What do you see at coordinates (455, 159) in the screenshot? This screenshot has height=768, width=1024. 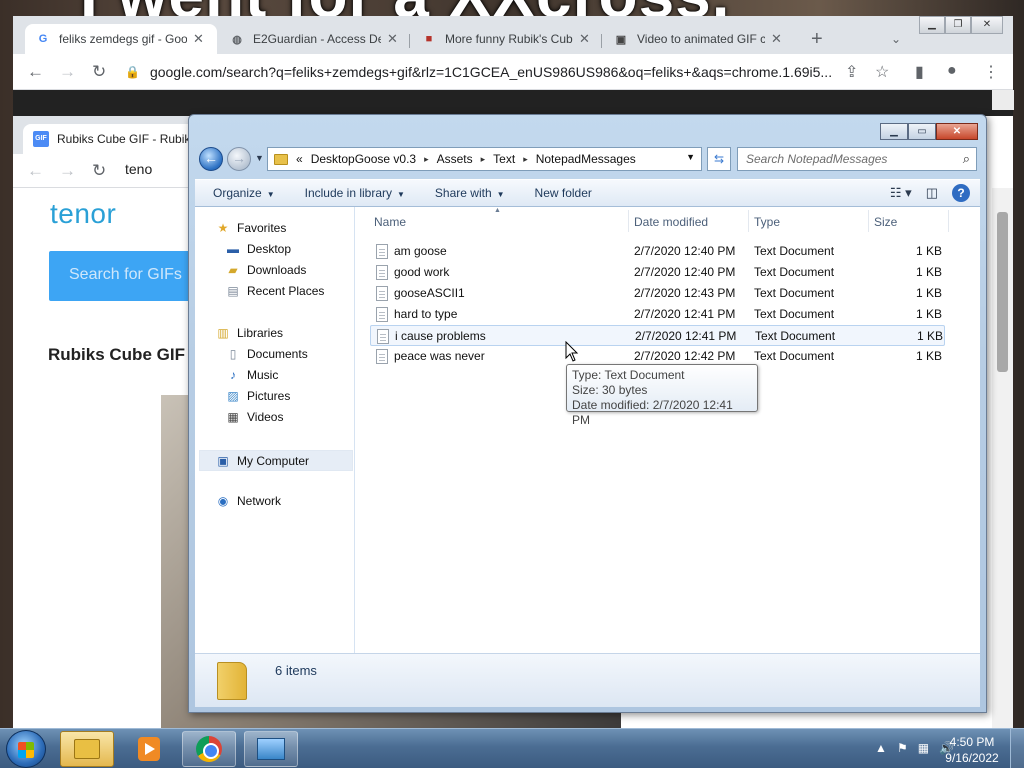 I see `breadcrumb-assets: Assets` at bounding box center [455, 159].